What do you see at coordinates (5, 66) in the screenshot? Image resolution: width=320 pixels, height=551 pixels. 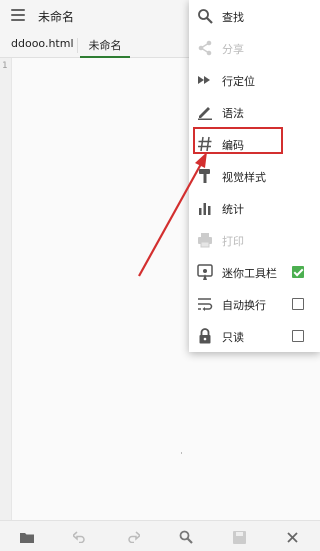 I see `line-number: 1` at bounding box center [5, 66].